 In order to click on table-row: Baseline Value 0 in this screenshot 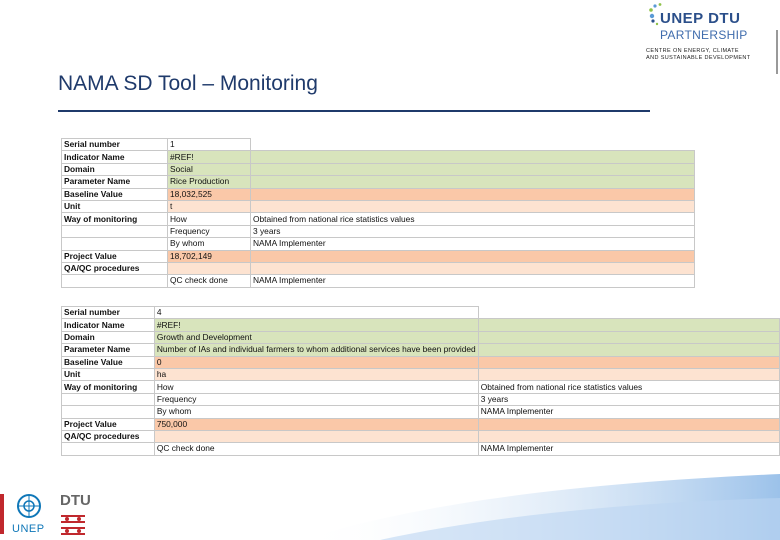, I will do `click(420, 362)`.